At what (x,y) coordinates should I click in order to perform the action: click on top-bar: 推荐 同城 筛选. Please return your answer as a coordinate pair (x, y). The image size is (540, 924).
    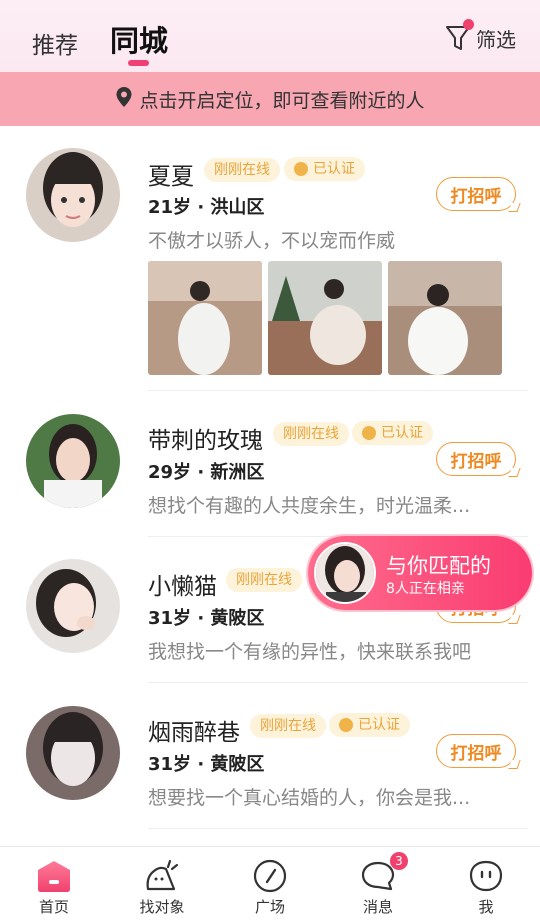
    Looking at the image, I should click on (270, 36).